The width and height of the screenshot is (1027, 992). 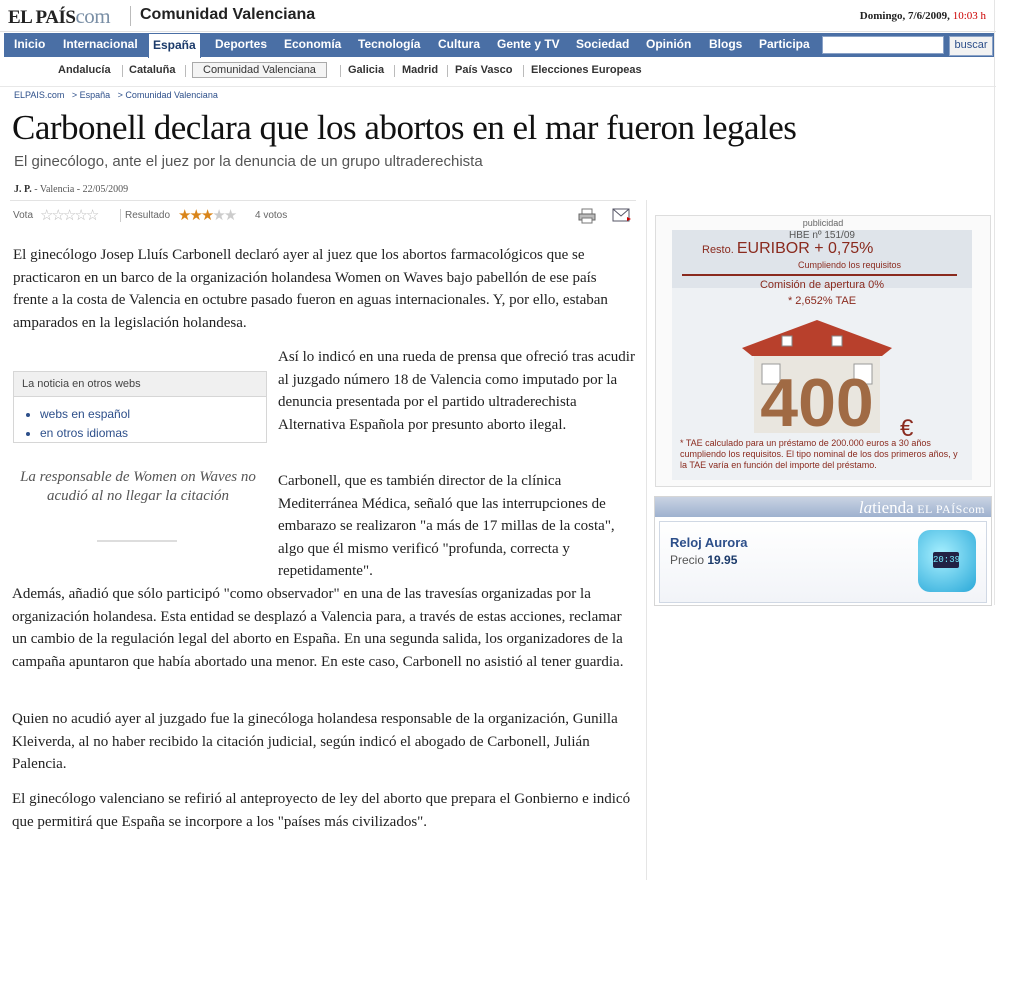 What do you see at coordinates (850, 265) in the screenshot?
I see `ad-requisitos: Cumpliendo los requisitos` at bounding box center [850, 265].